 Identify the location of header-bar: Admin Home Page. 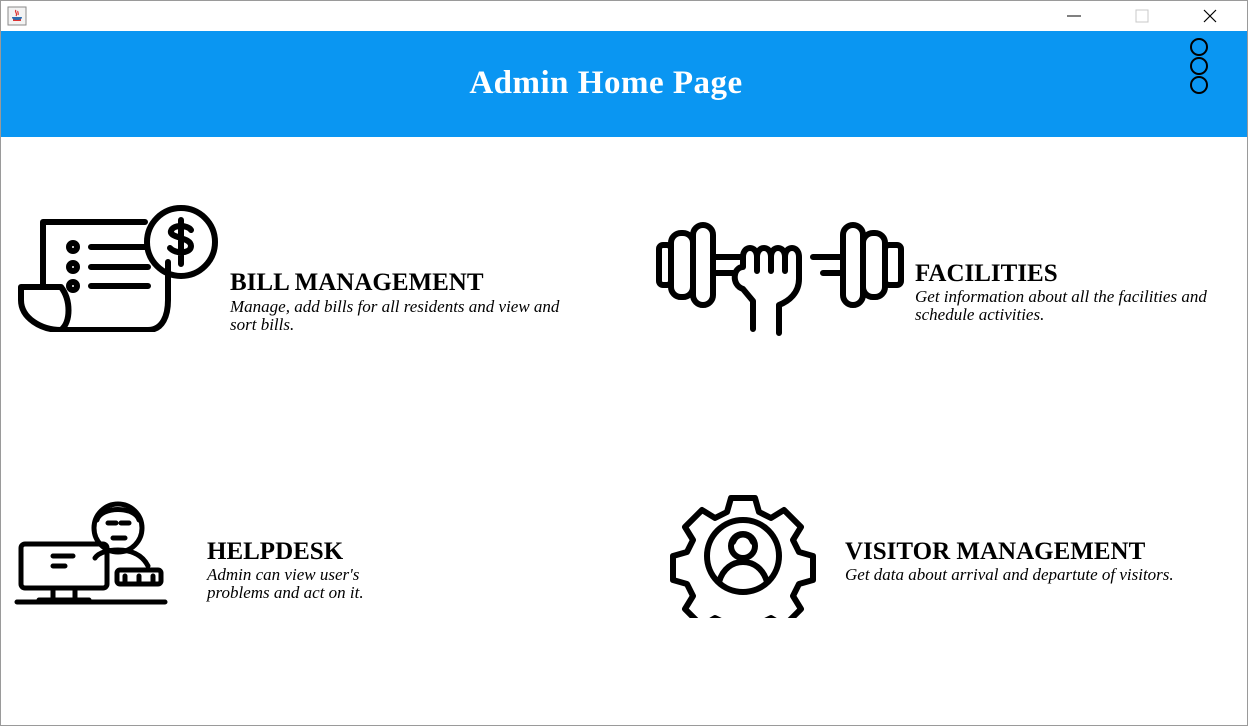
(624, 84).